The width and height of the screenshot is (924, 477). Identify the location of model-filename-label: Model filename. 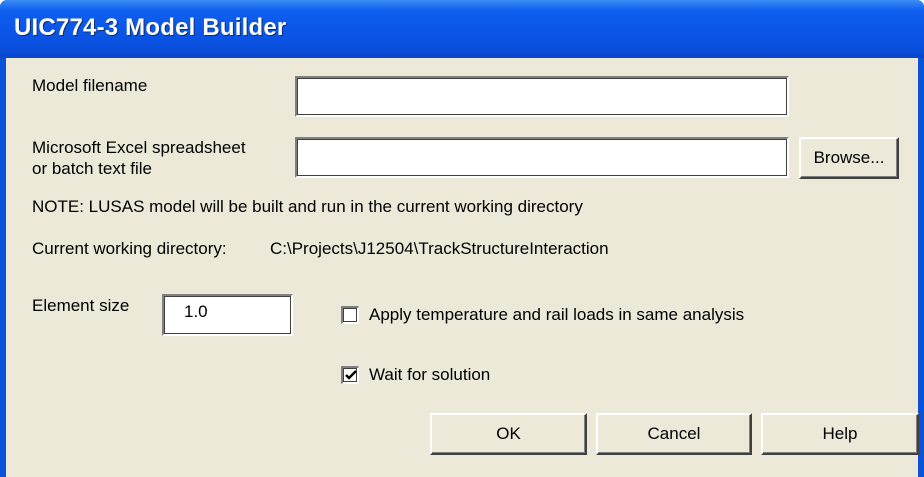
(90, 85).